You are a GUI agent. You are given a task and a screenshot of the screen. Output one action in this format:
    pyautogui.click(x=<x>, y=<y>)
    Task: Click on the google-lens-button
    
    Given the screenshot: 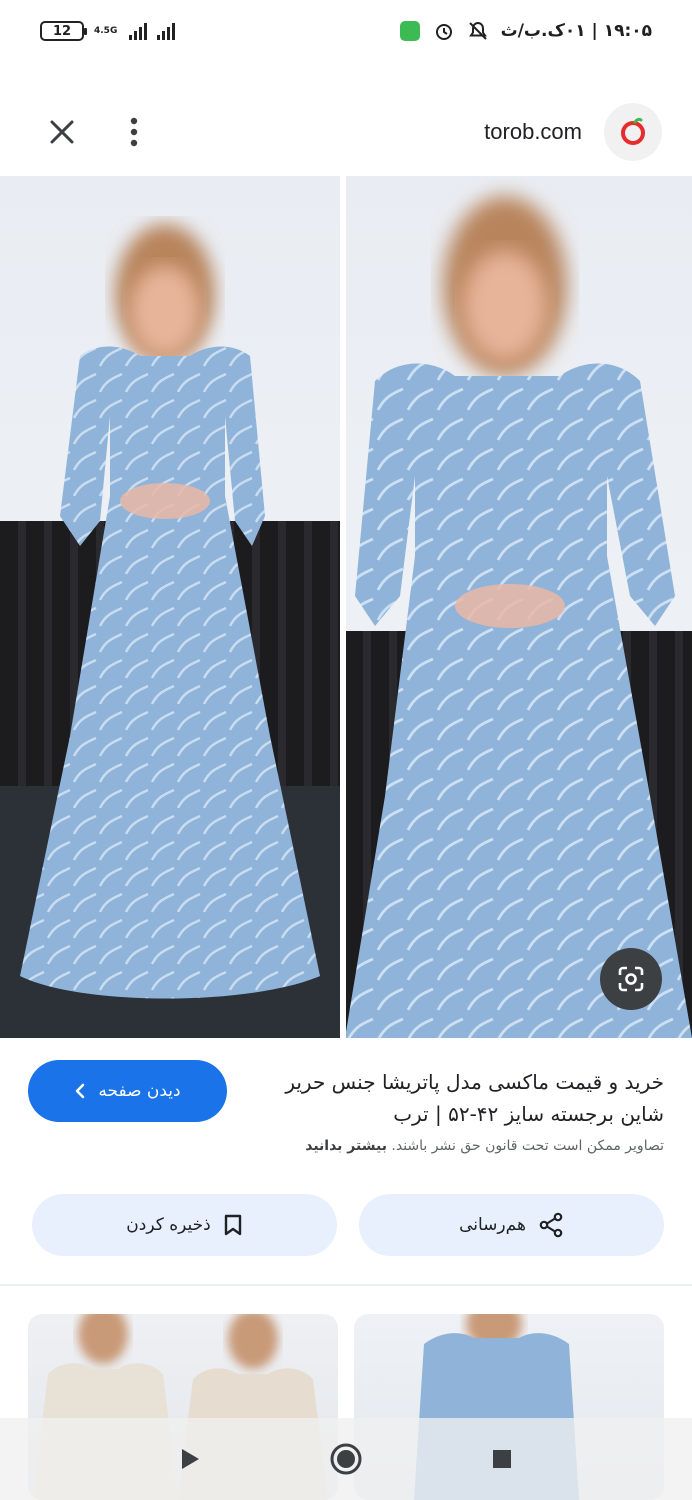 What is the action you would take?
    pyautogui.click(x=631, y=979)
    